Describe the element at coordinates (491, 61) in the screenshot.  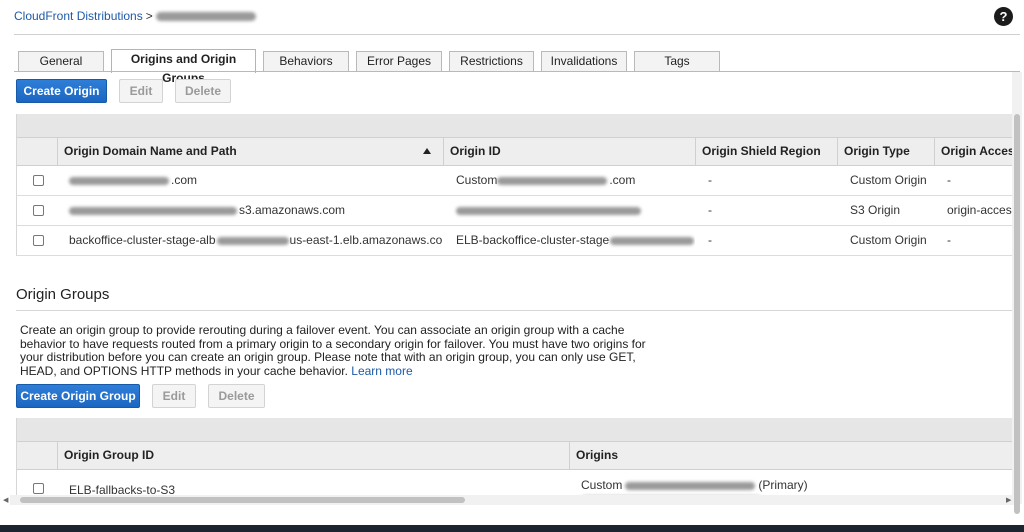
I see `tab-restrictions: Restrictions` at that location.